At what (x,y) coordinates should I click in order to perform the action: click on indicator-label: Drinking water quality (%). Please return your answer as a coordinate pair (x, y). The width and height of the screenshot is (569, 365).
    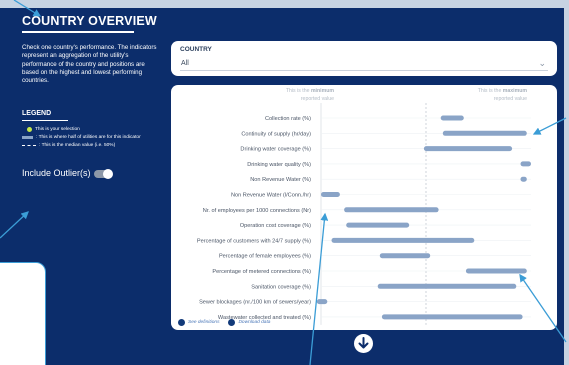
    Looking at the image, I should click on (279, 165).